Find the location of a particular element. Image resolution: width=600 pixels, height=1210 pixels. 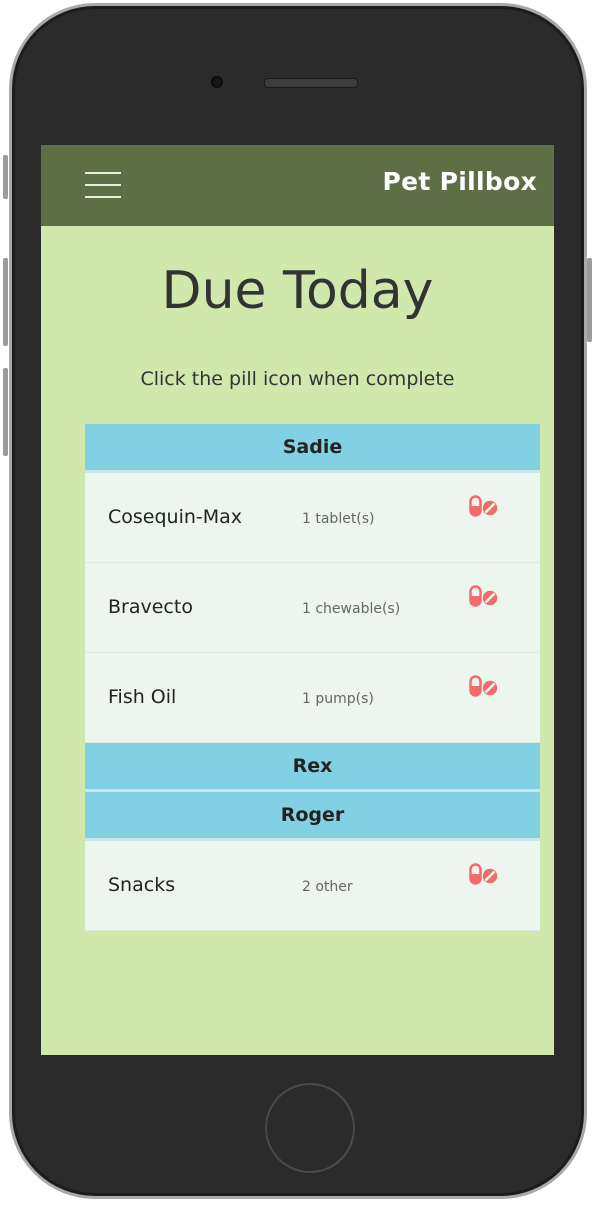

power-button is located at coordinates (589, 300).